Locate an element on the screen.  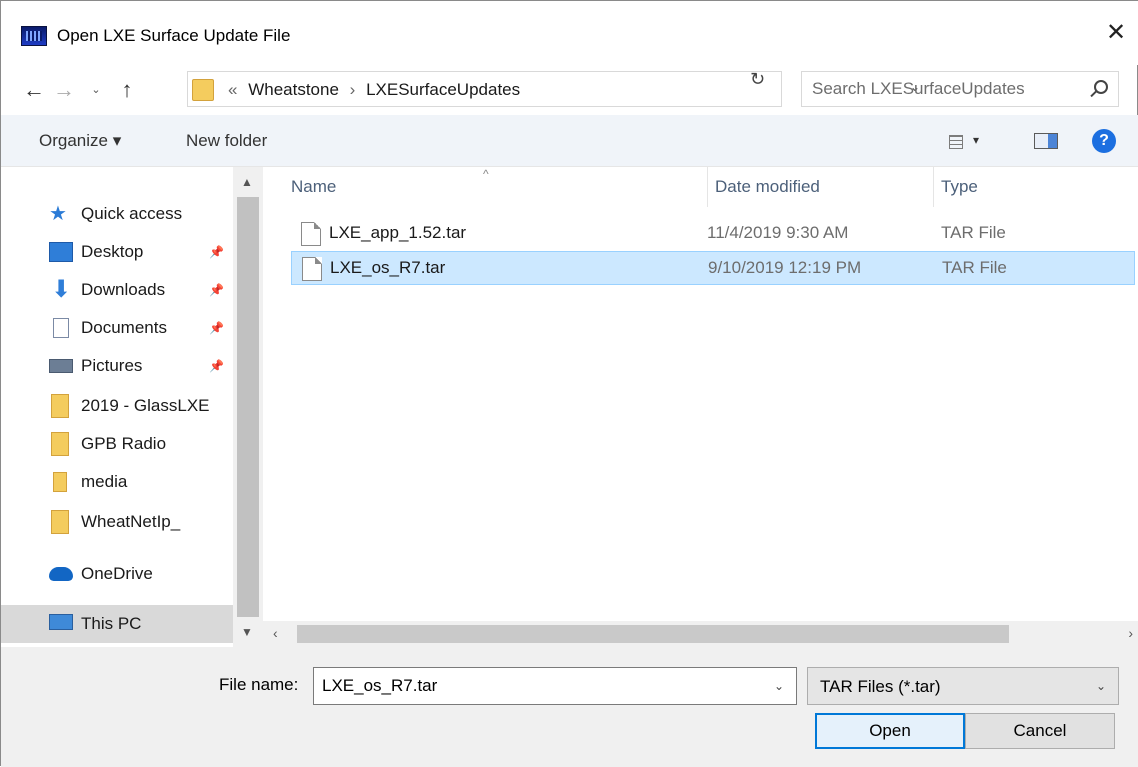
sort-ascending-icon: ^ is located at coordinates (486, 174).